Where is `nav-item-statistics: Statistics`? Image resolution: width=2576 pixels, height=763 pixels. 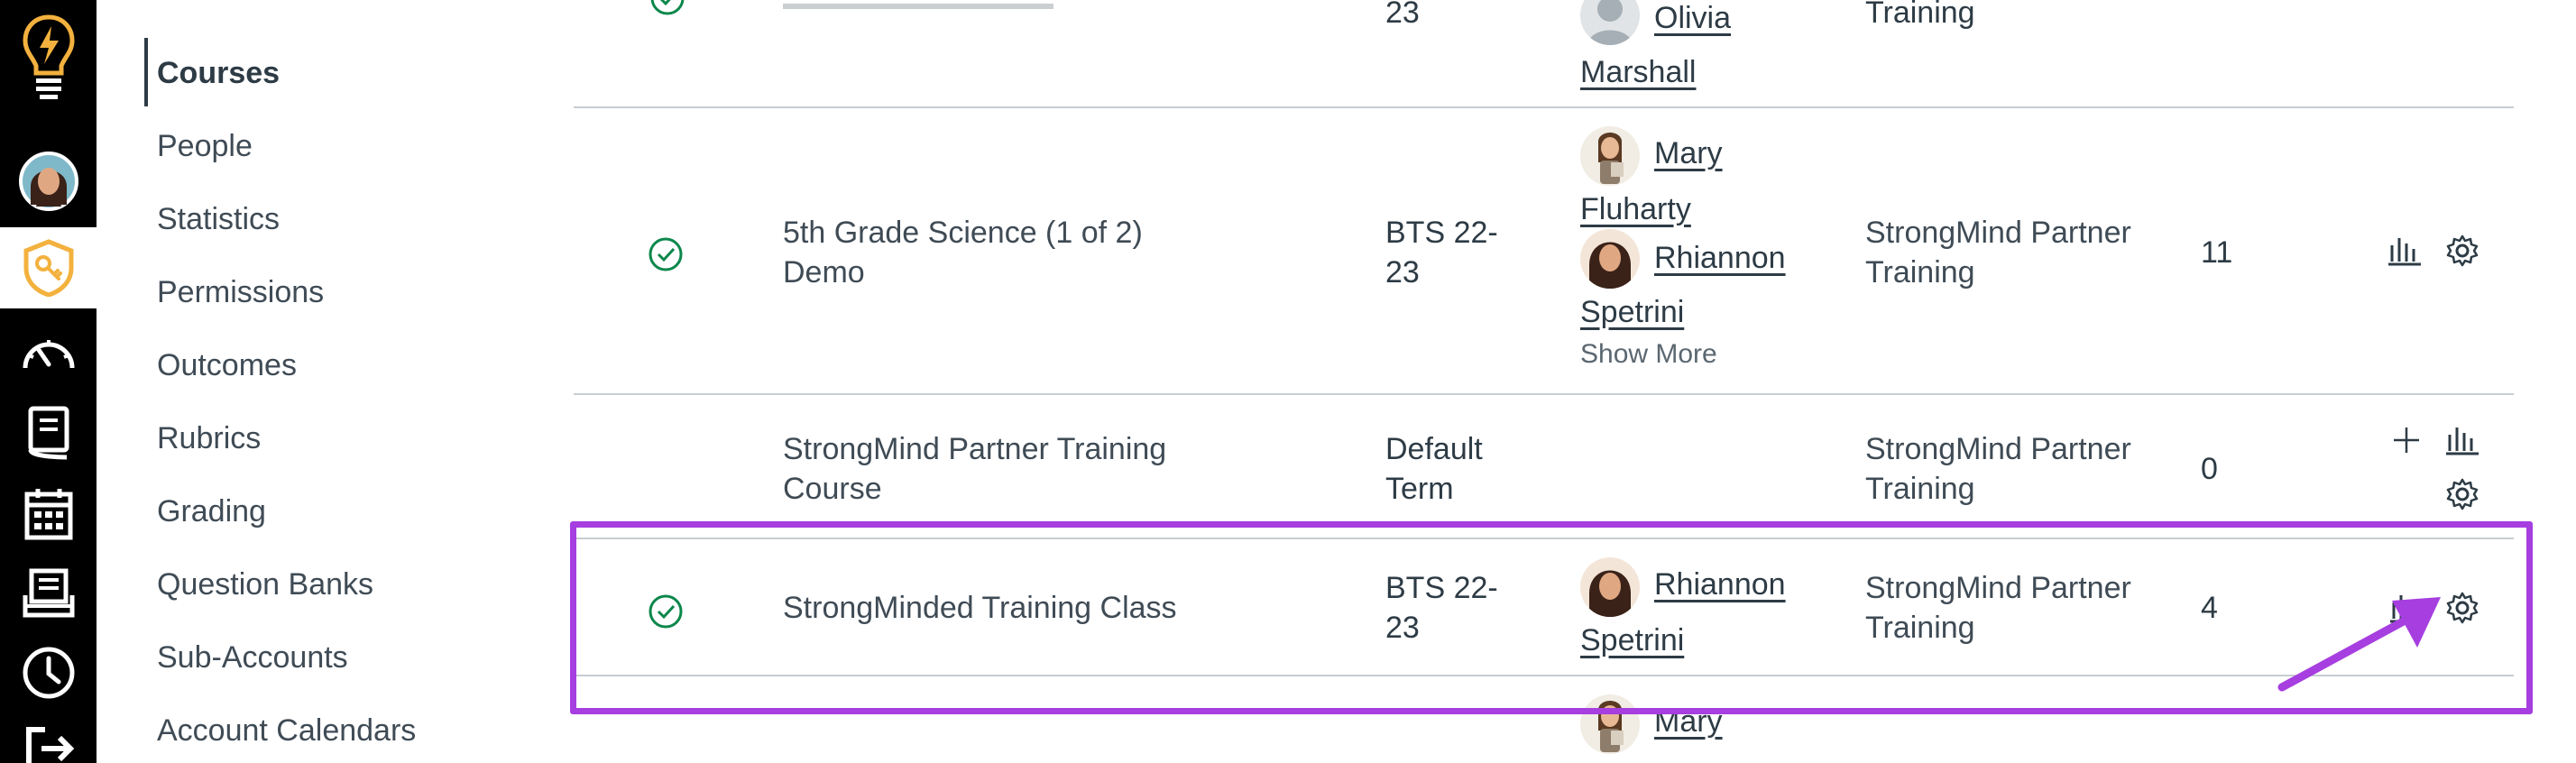 nav-item-statistics: Statistics is located at coordinates (218, 219).